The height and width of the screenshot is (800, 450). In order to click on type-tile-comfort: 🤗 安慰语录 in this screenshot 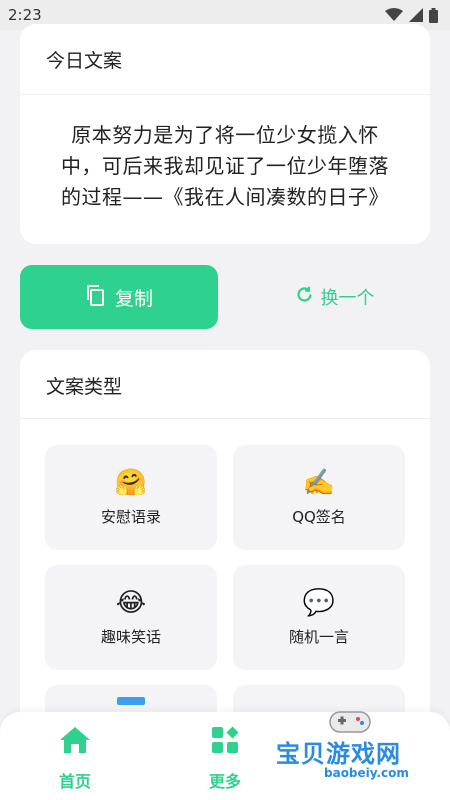, I will do `click(131, 497)`.